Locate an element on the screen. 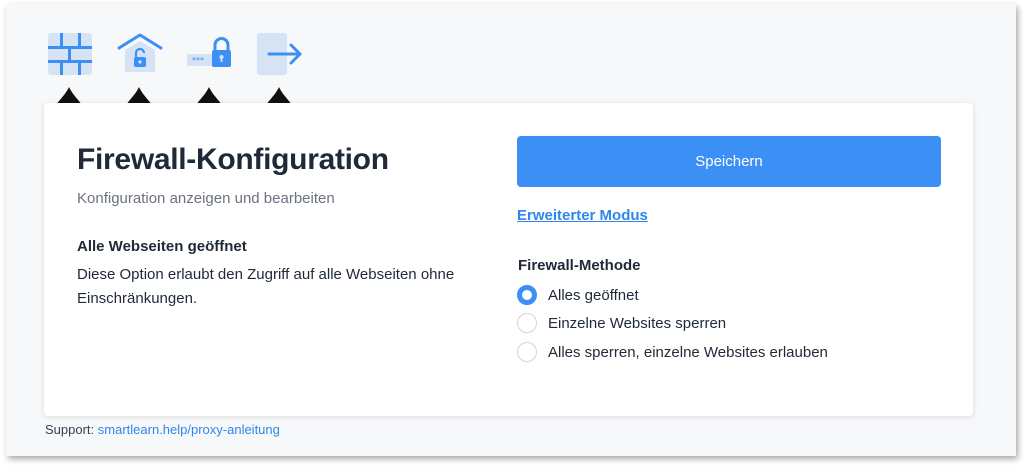 The height and width of the screenshot is (466, 1024). save-button: Speichern is located at coordinates (729, 161).